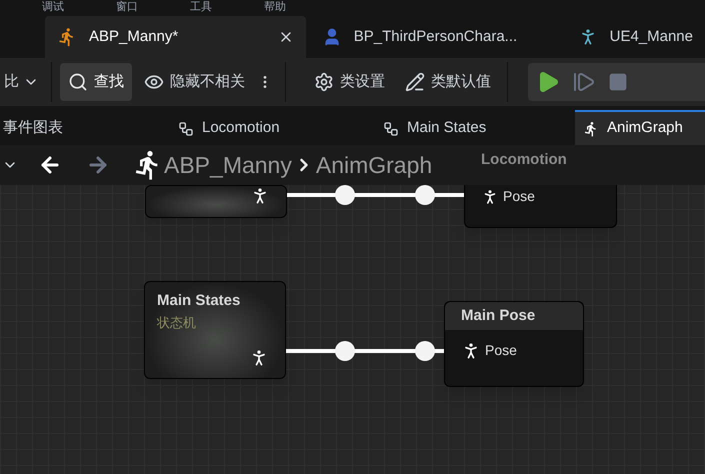 The height and width of the screenshot is (474, 705). I want to click on menu-item: 工具, so click(201, 7).